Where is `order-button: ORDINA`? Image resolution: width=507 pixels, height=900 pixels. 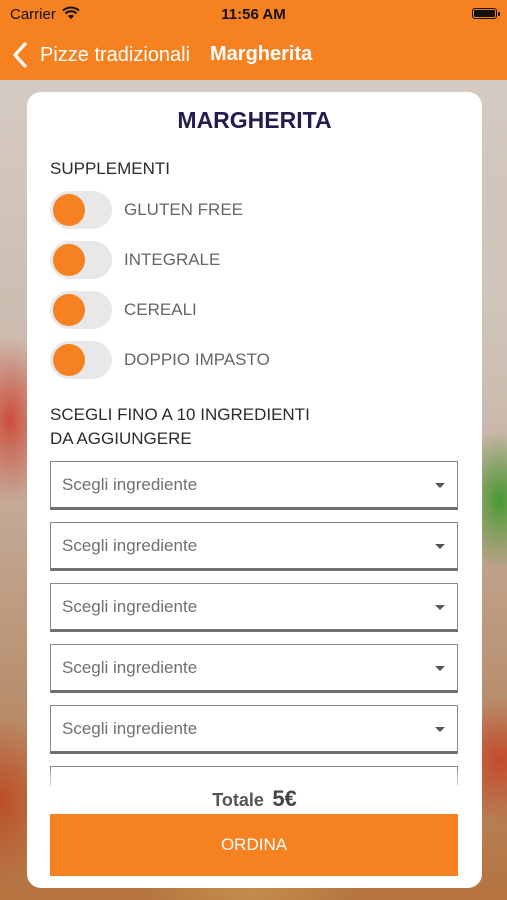 order-button: ORDINA is located at coordinates (254, 845).